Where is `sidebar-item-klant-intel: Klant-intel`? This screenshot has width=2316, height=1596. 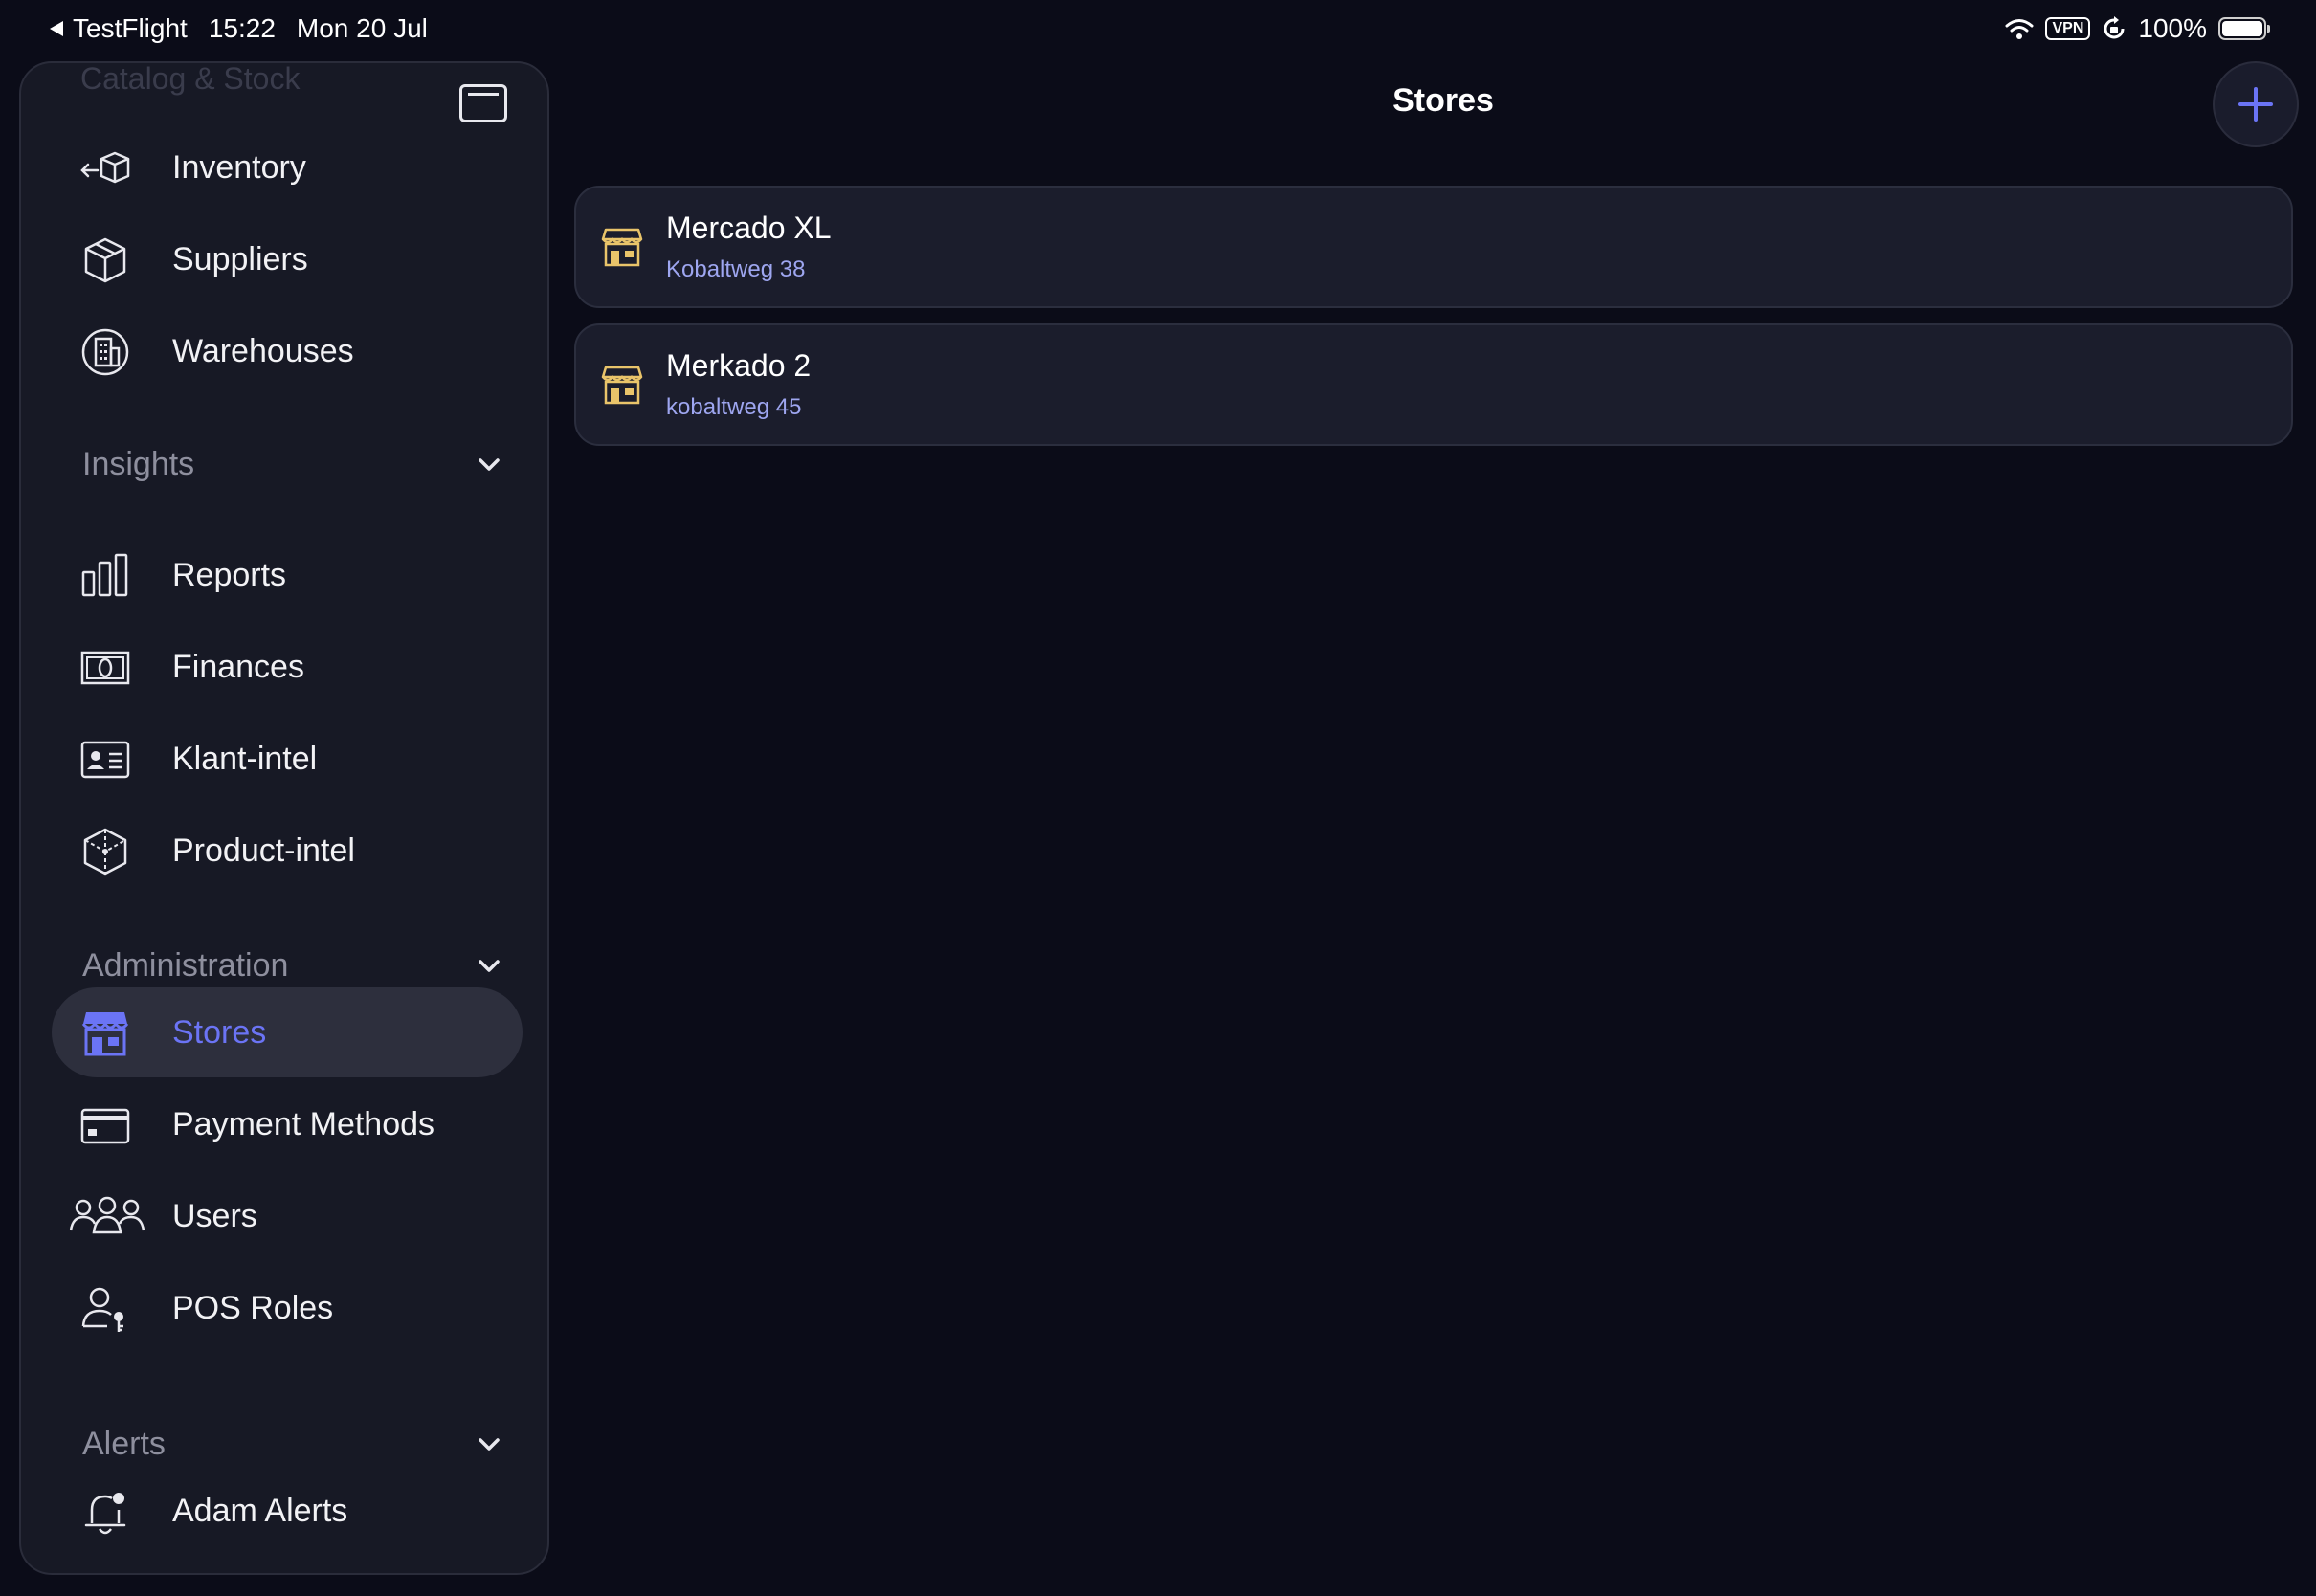 sidebar-item-klant-intel: Klant-intel is located at coordinates (287, 759).